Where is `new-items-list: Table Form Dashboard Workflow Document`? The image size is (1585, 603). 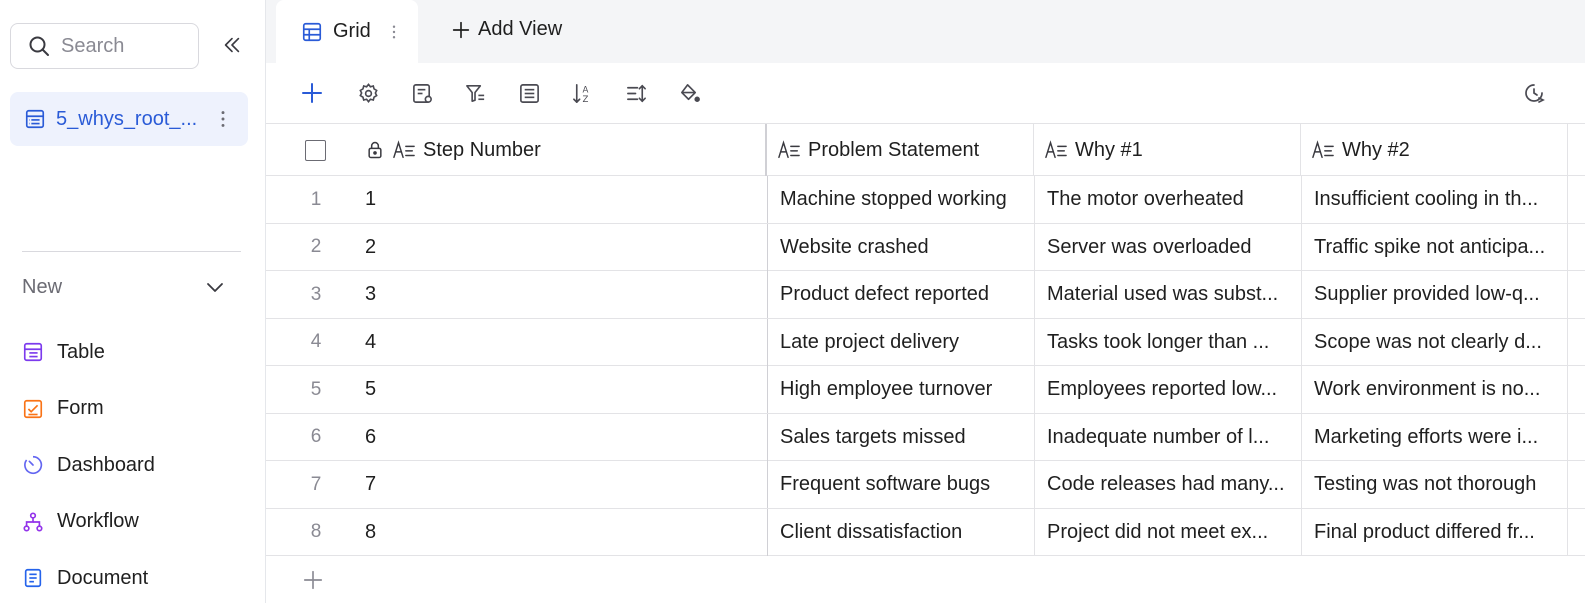 new-items-list: Table Form Dashboard Workflow Document is located at coordinates (88, 463).